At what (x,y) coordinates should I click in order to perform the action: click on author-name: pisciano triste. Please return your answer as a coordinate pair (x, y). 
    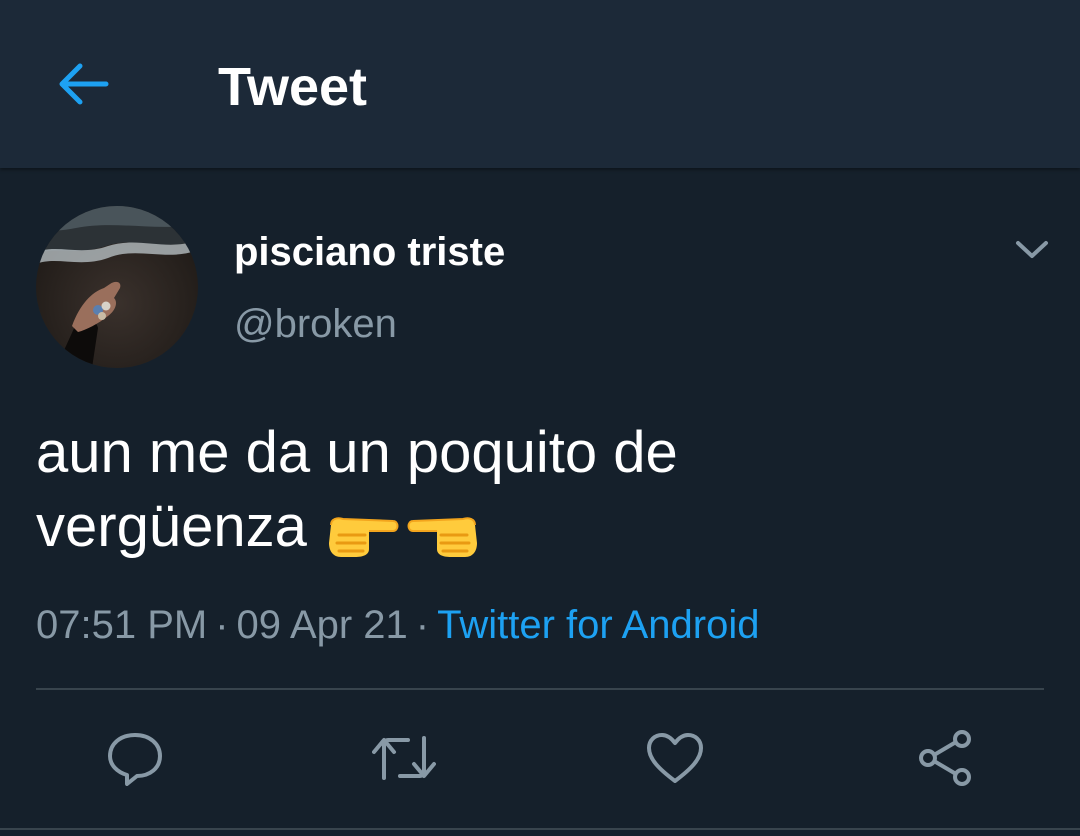
    Looking at the image, I should click on (369, 252).